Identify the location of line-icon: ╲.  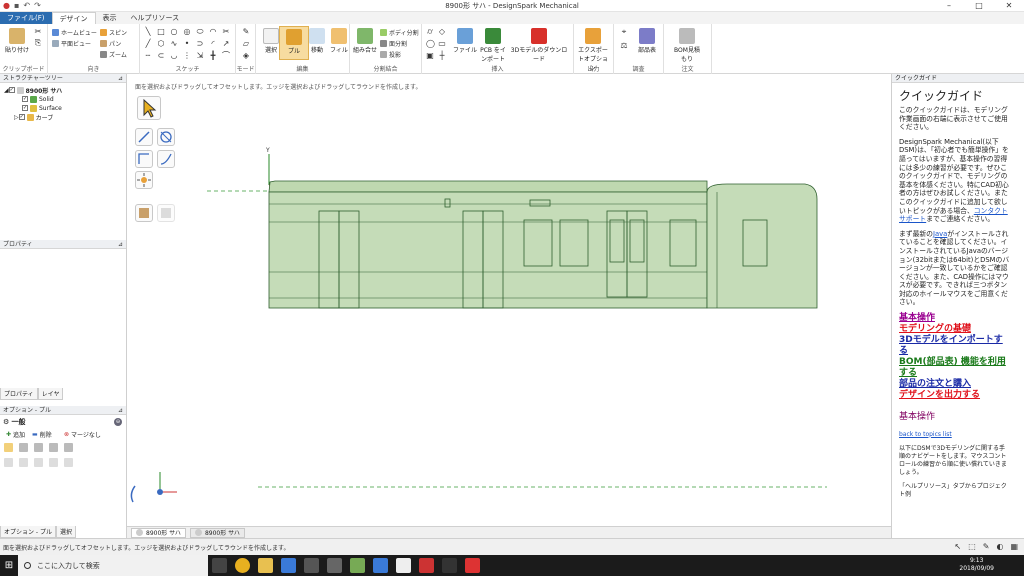
(148, 32).